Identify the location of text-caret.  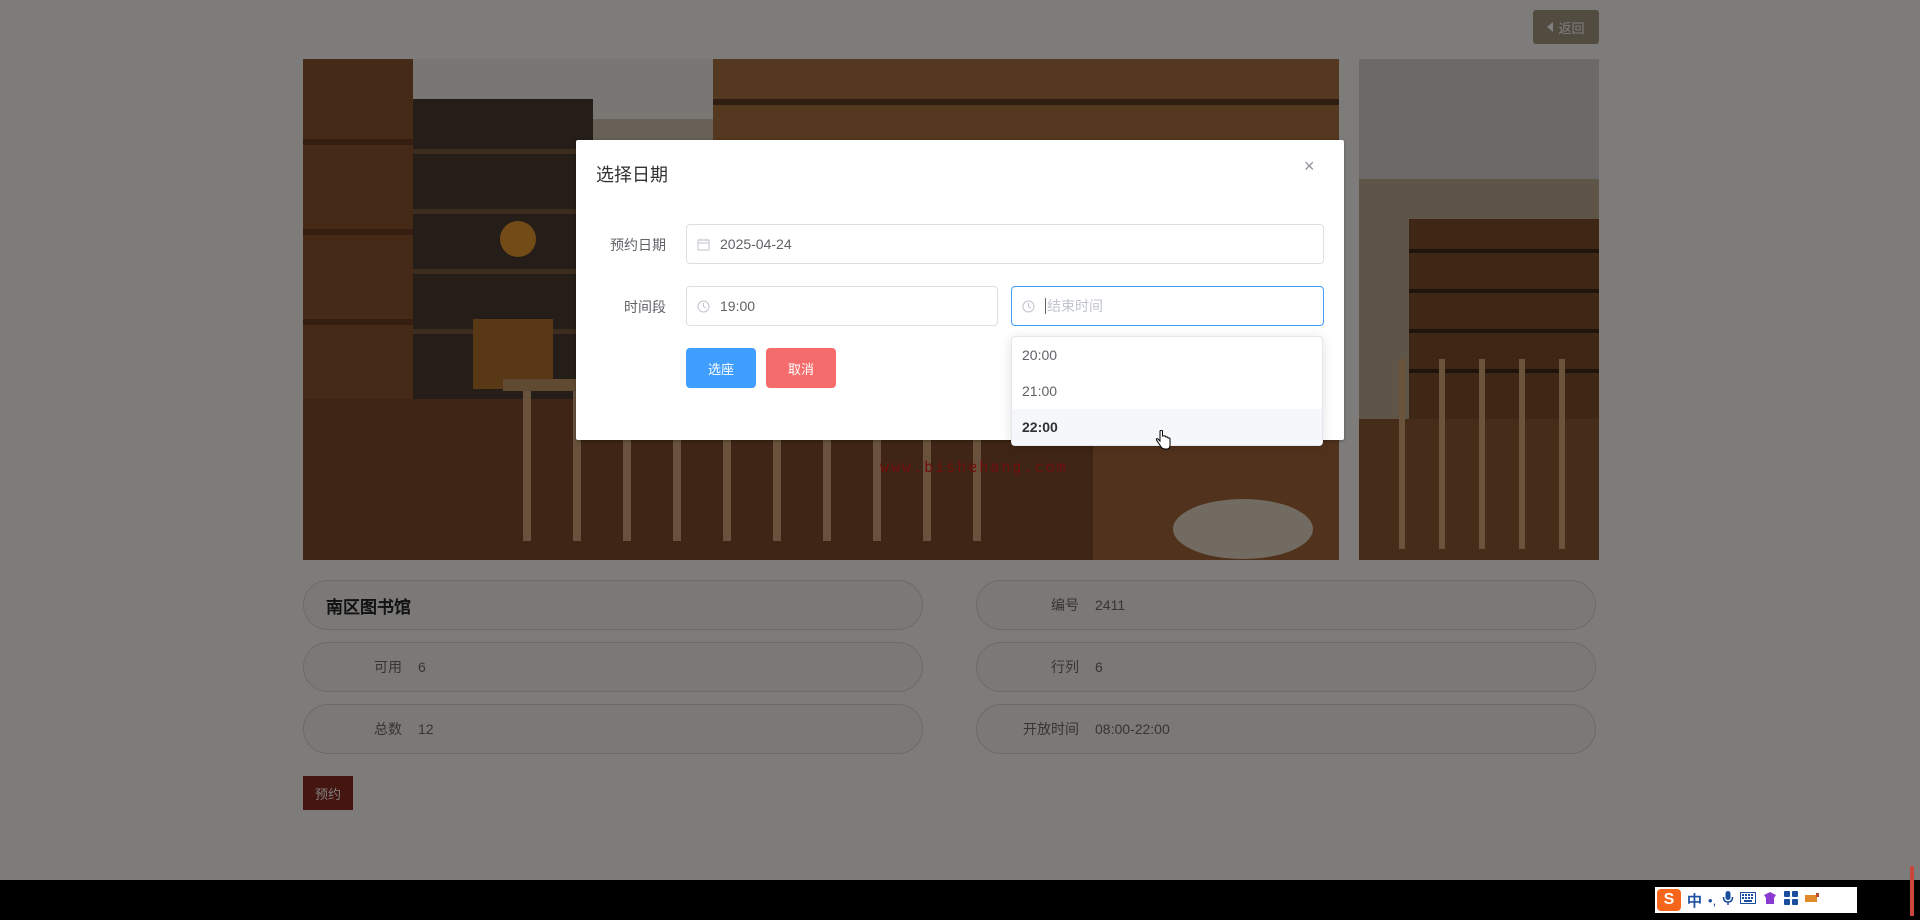
(1045, 306).